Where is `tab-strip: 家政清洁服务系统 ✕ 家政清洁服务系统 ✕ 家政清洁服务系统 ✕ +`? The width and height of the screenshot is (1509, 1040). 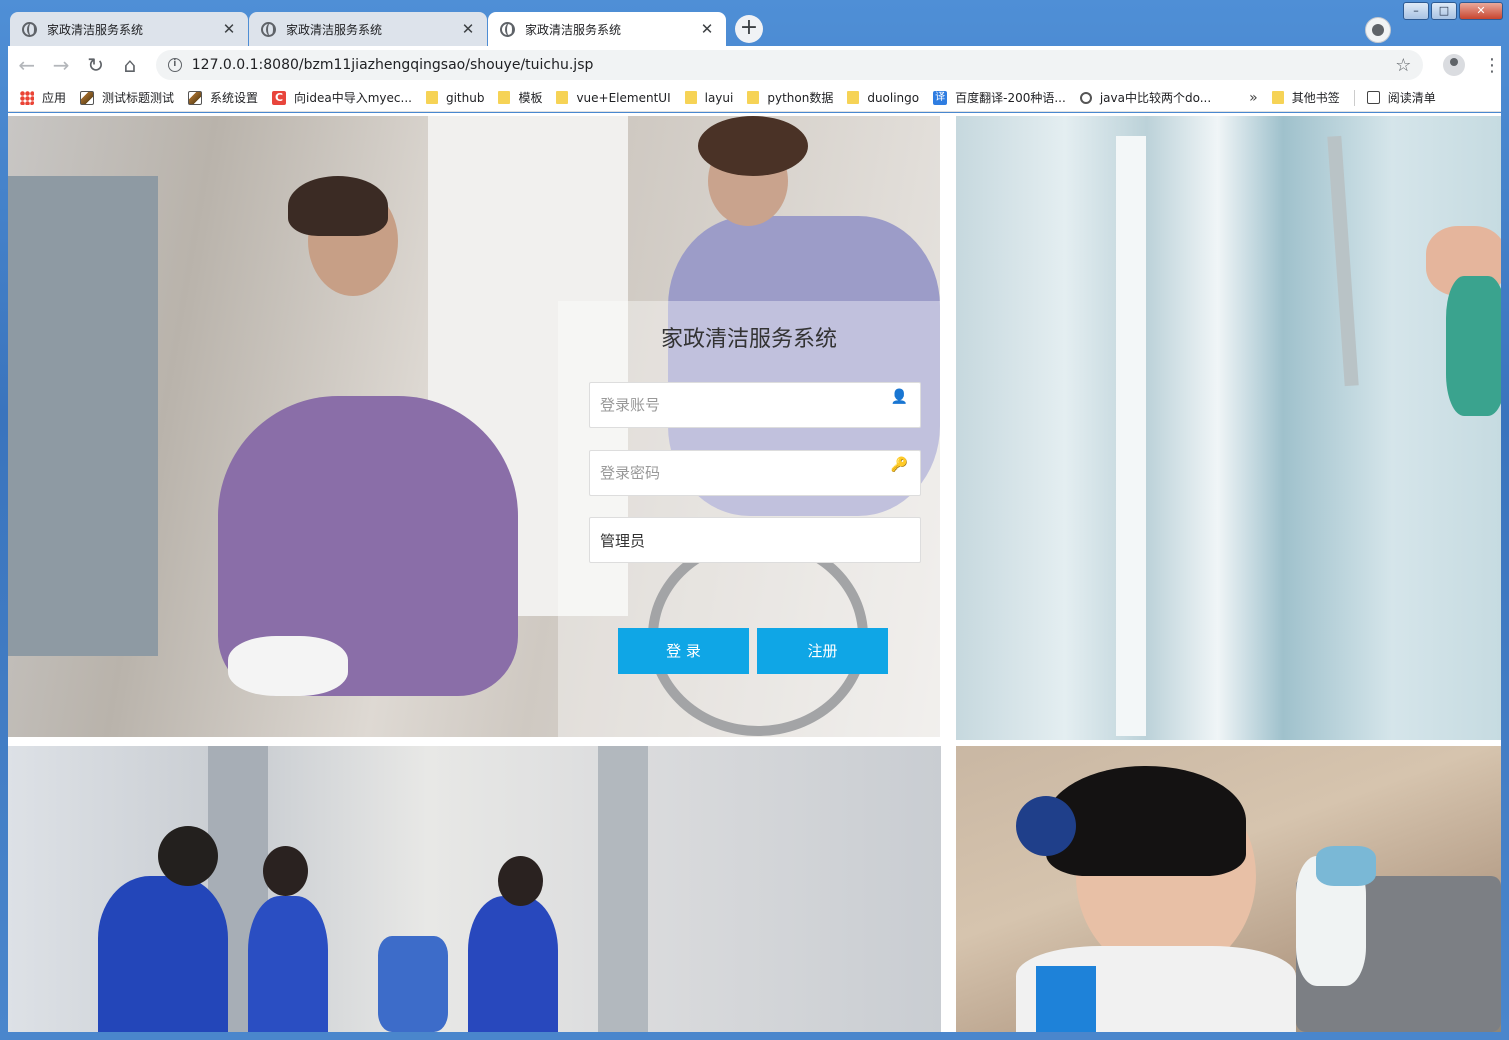
tab-strip: 家政清洁服务系统 ✕ 家政清洁服务系统 ✕ 家政清洁服务系统 ✕ + is located at coordinates (386, 29).